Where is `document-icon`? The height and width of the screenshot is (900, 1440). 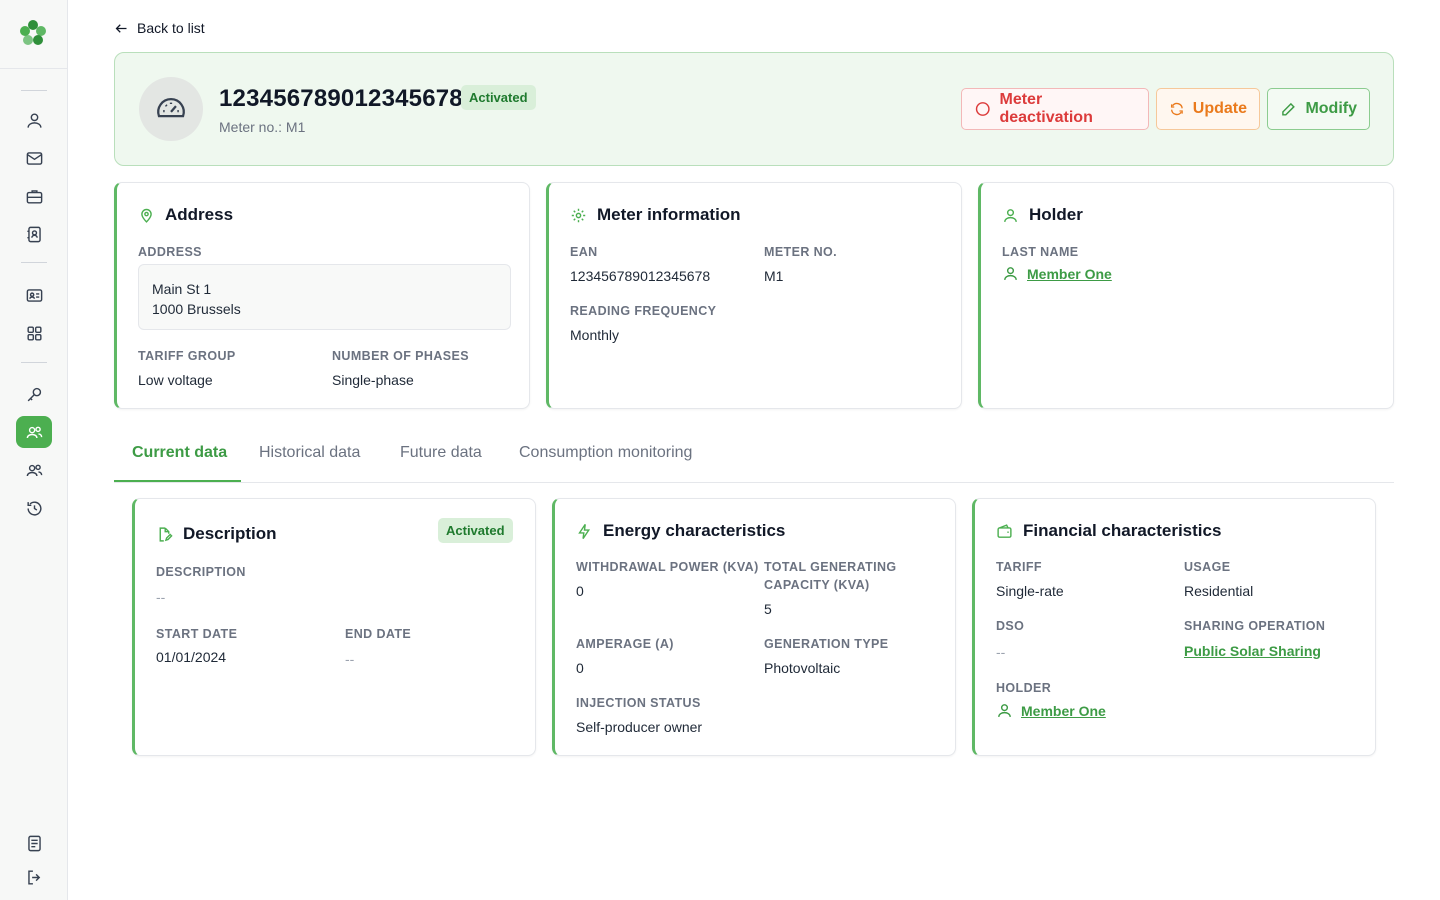
document-icon is located at coordinates (34, 843).